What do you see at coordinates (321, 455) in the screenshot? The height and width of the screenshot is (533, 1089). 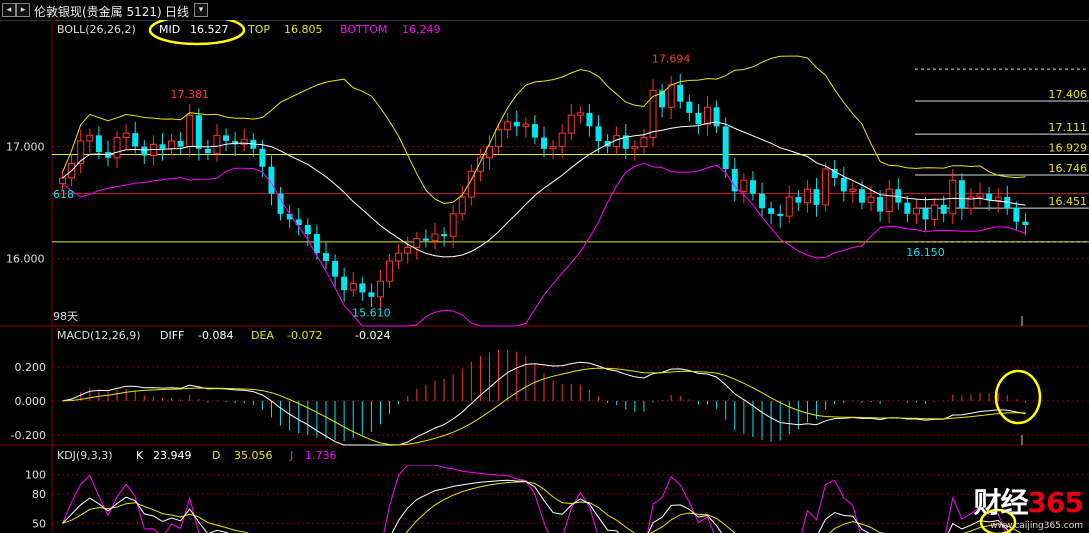 I see `kdj-j-value: 1.736` at bounding box center [321, 455].